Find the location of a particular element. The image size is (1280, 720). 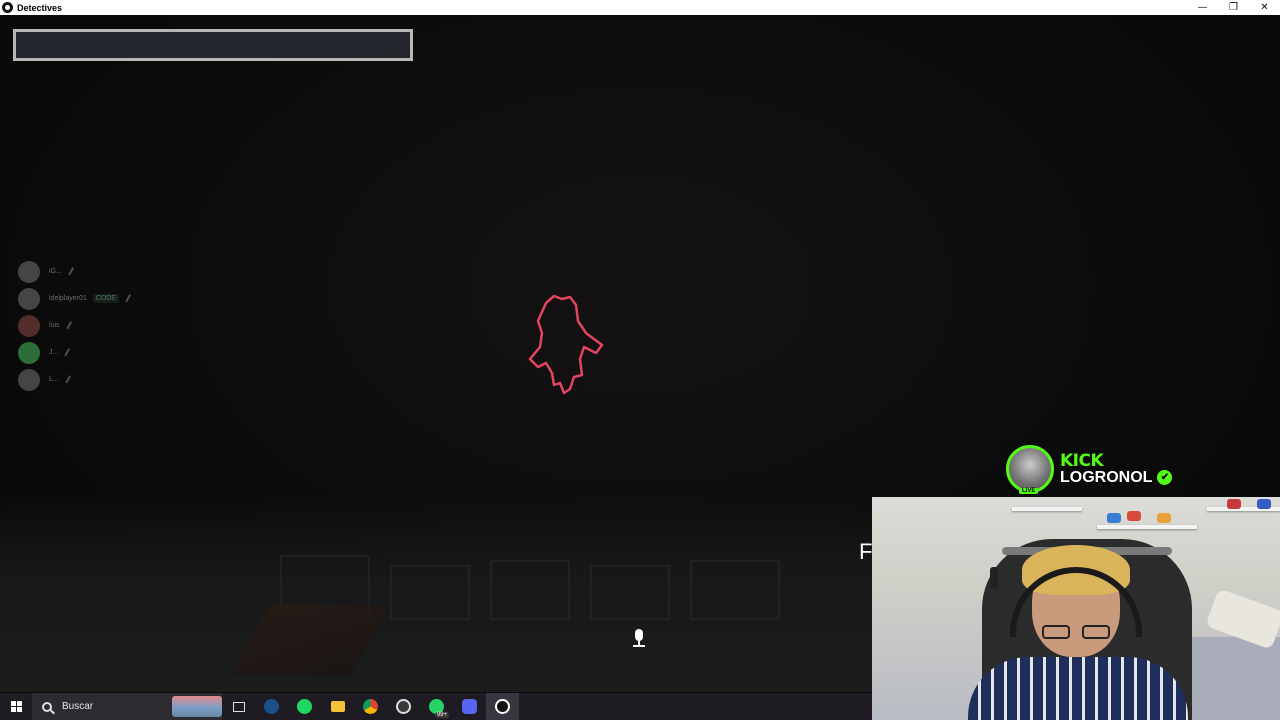

streamer-username: LOGRONOL is located at coordinates (1106, 477).